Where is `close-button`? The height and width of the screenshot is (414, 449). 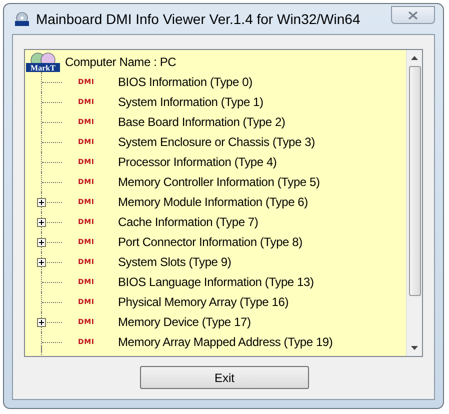 close-button is located at coordinates (413, 15).